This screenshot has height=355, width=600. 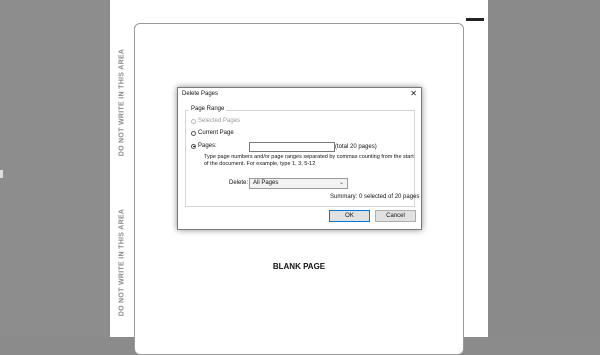 I want to click on pages-radio, so click(x=193, y=146).